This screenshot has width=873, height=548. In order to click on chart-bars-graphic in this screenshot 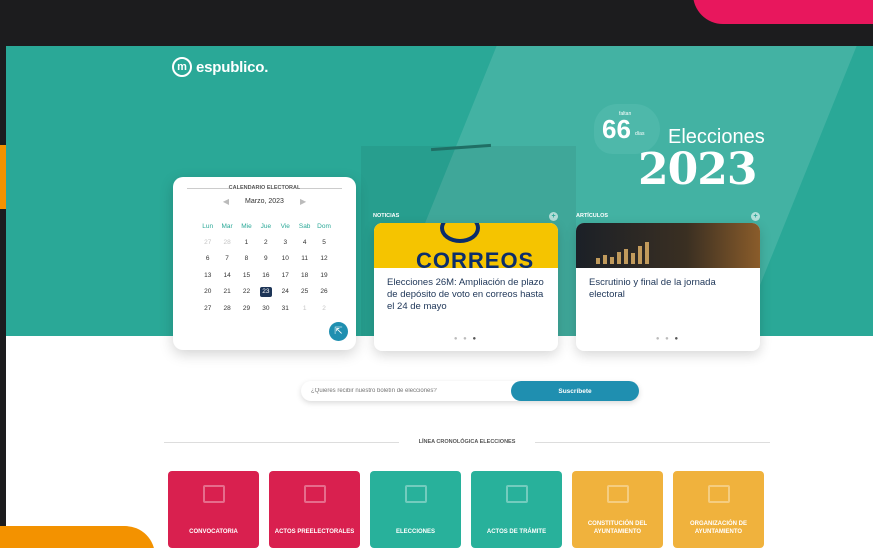, I will do `click(622, 253)`.